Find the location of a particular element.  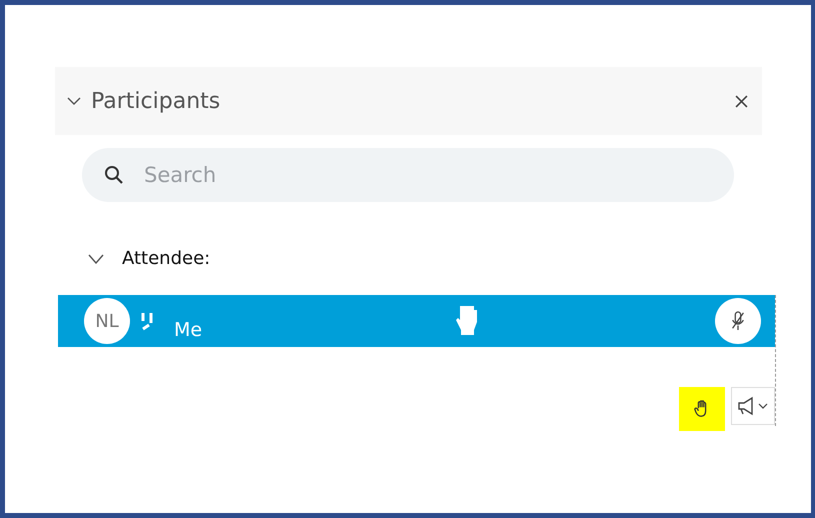

mic-icon is located at coordinates (738, 321).